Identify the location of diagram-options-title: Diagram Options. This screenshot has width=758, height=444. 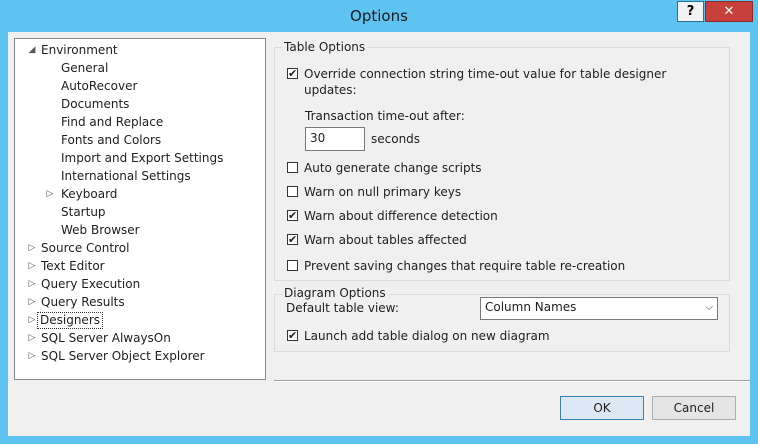
(335, 293).